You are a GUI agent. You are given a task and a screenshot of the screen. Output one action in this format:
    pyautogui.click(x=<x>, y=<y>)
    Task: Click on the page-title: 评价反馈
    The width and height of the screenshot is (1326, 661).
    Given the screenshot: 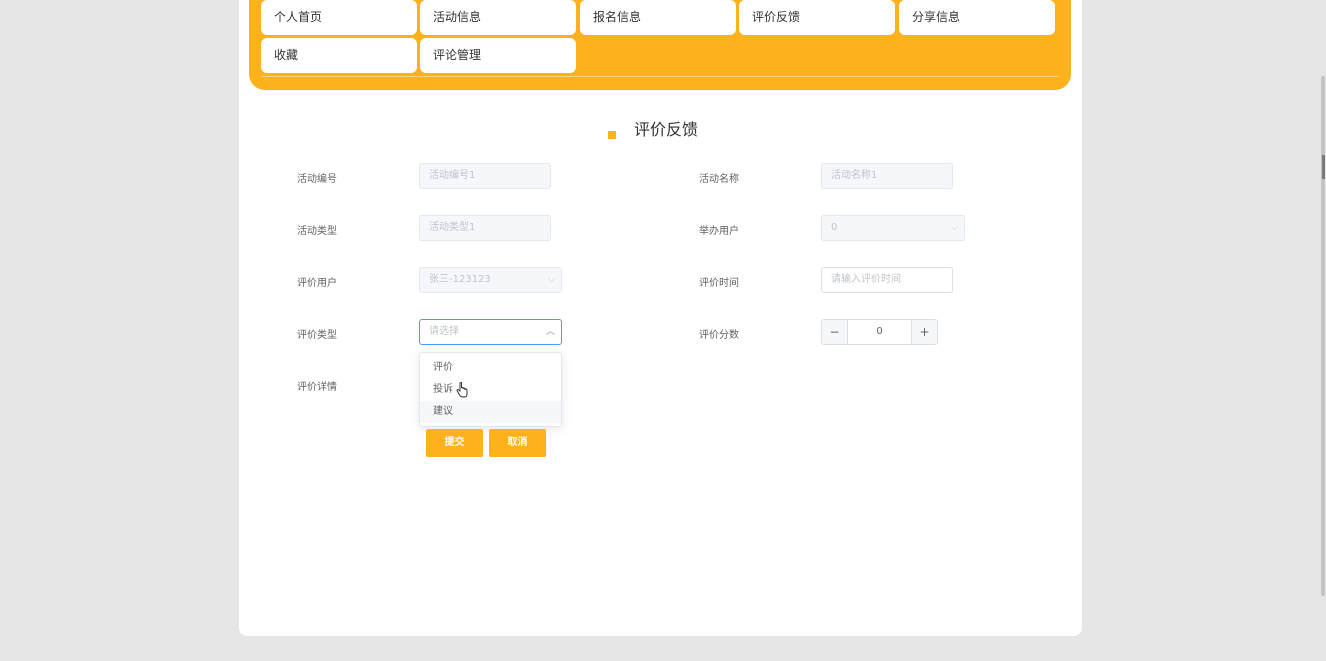 What is the action you would take?
    pyautogui.click(x=666, y=129)
    